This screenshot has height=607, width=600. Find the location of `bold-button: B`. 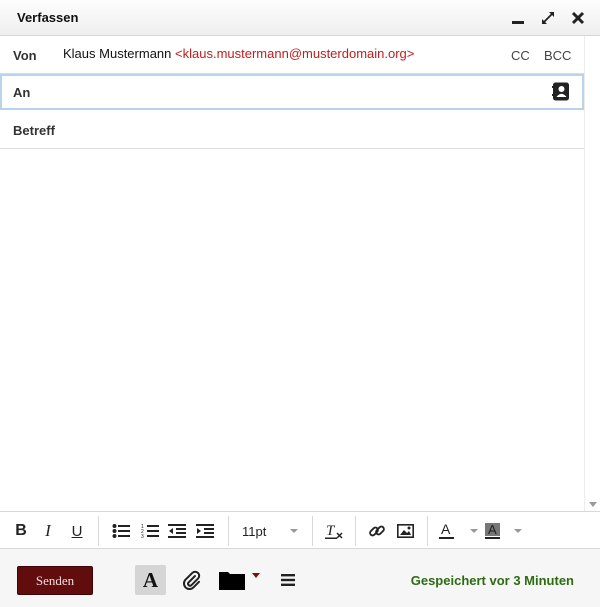

bold-button: B is located at coordinates (21, 531).